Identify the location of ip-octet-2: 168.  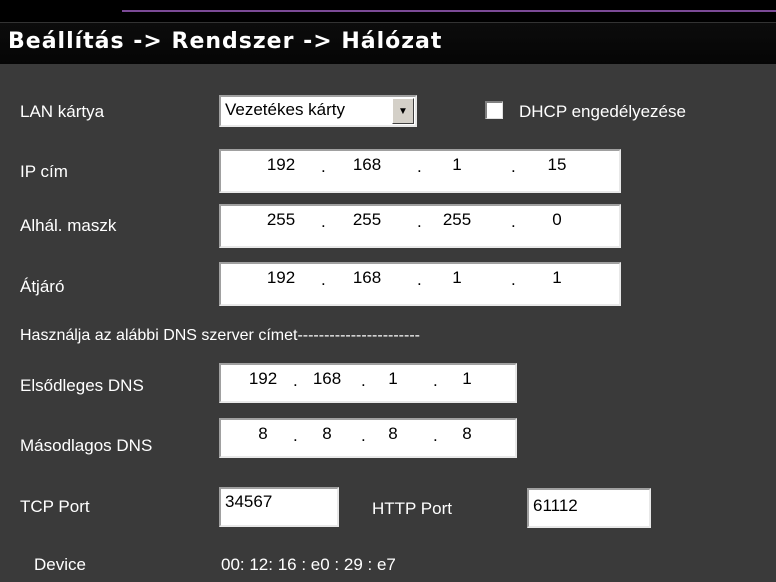
(367, 165).